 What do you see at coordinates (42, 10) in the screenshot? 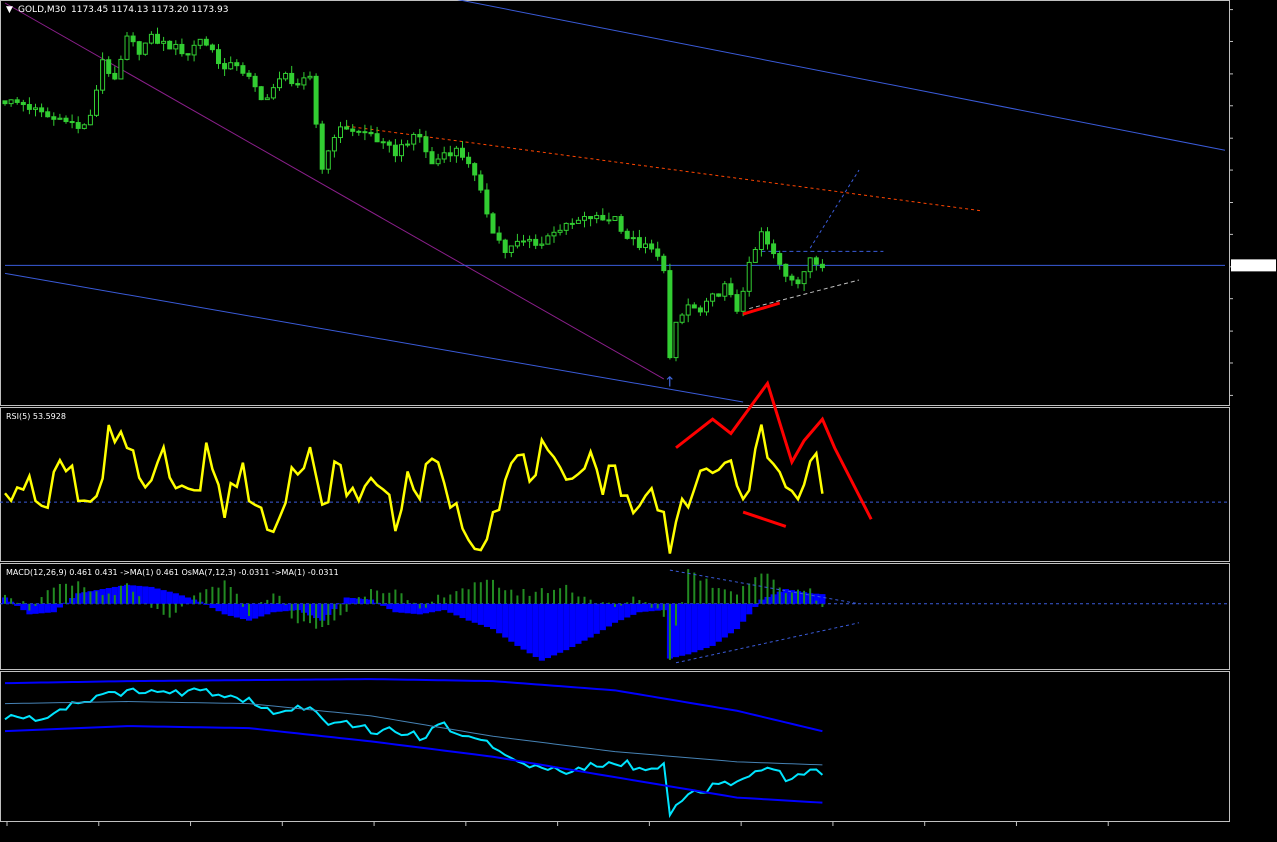
I see `symbol-label: GOLD,M30` at bounding box center [42, 10].